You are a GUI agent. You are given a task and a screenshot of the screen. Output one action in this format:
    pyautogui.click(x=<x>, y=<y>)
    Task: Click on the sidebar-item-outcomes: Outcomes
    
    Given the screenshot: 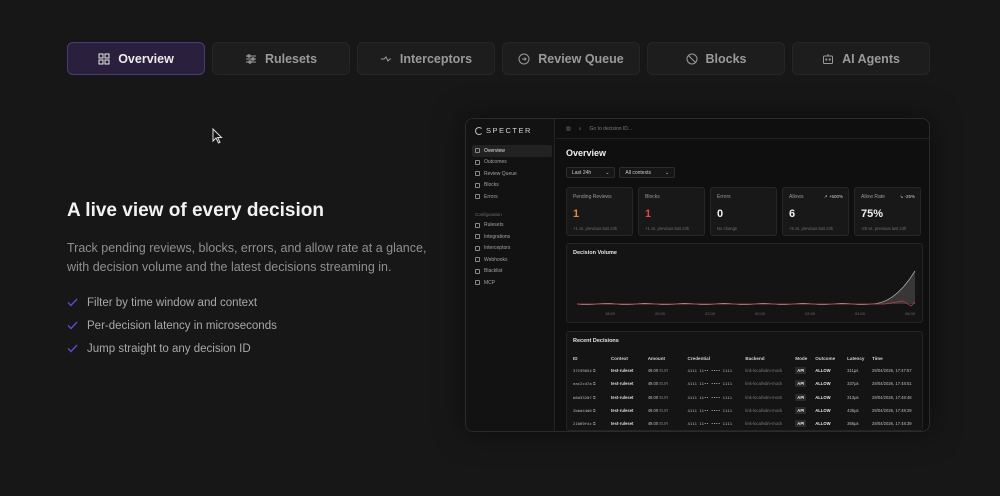 What is the action you would take?
    pyautogui.click(x=512, y=163)
    